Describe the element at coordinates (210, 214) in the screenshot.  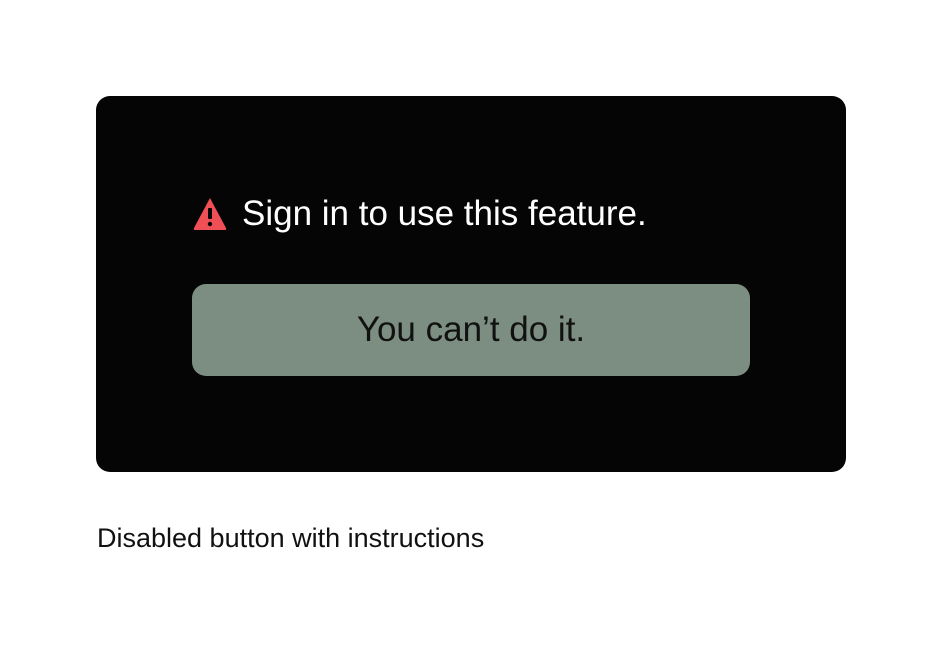
I see `warning-triangle-icon` at that location.